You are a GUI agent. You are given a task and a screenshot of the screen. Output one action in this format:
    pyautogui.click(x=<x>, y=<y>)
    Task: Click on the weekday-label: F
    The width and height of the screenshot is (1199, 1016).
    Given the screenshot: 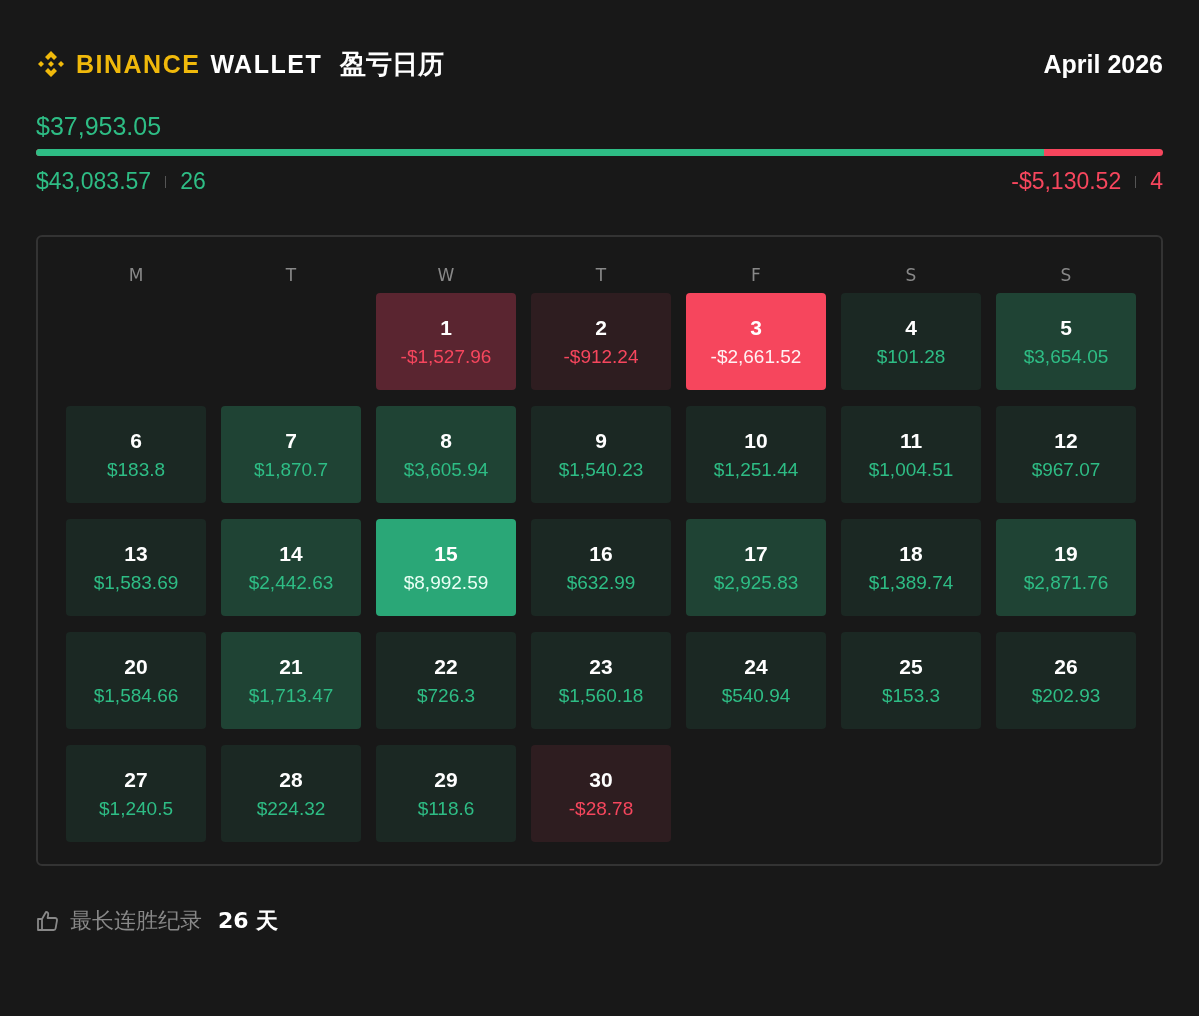 What is the action you would take?
    pyautogui.click(x=756, y=275)
    